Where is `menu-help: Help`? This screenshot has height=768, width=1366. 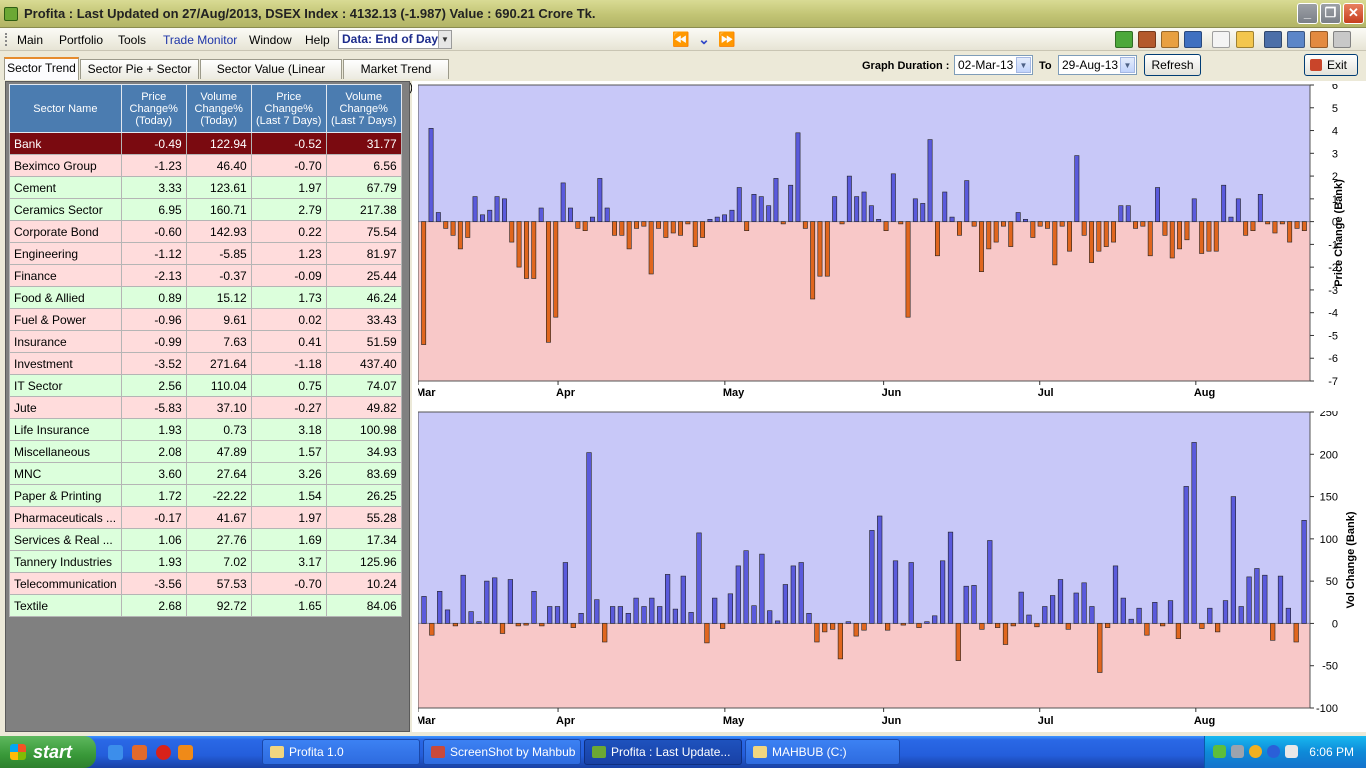 menu-help: Help is located at coordinates (317, 40).